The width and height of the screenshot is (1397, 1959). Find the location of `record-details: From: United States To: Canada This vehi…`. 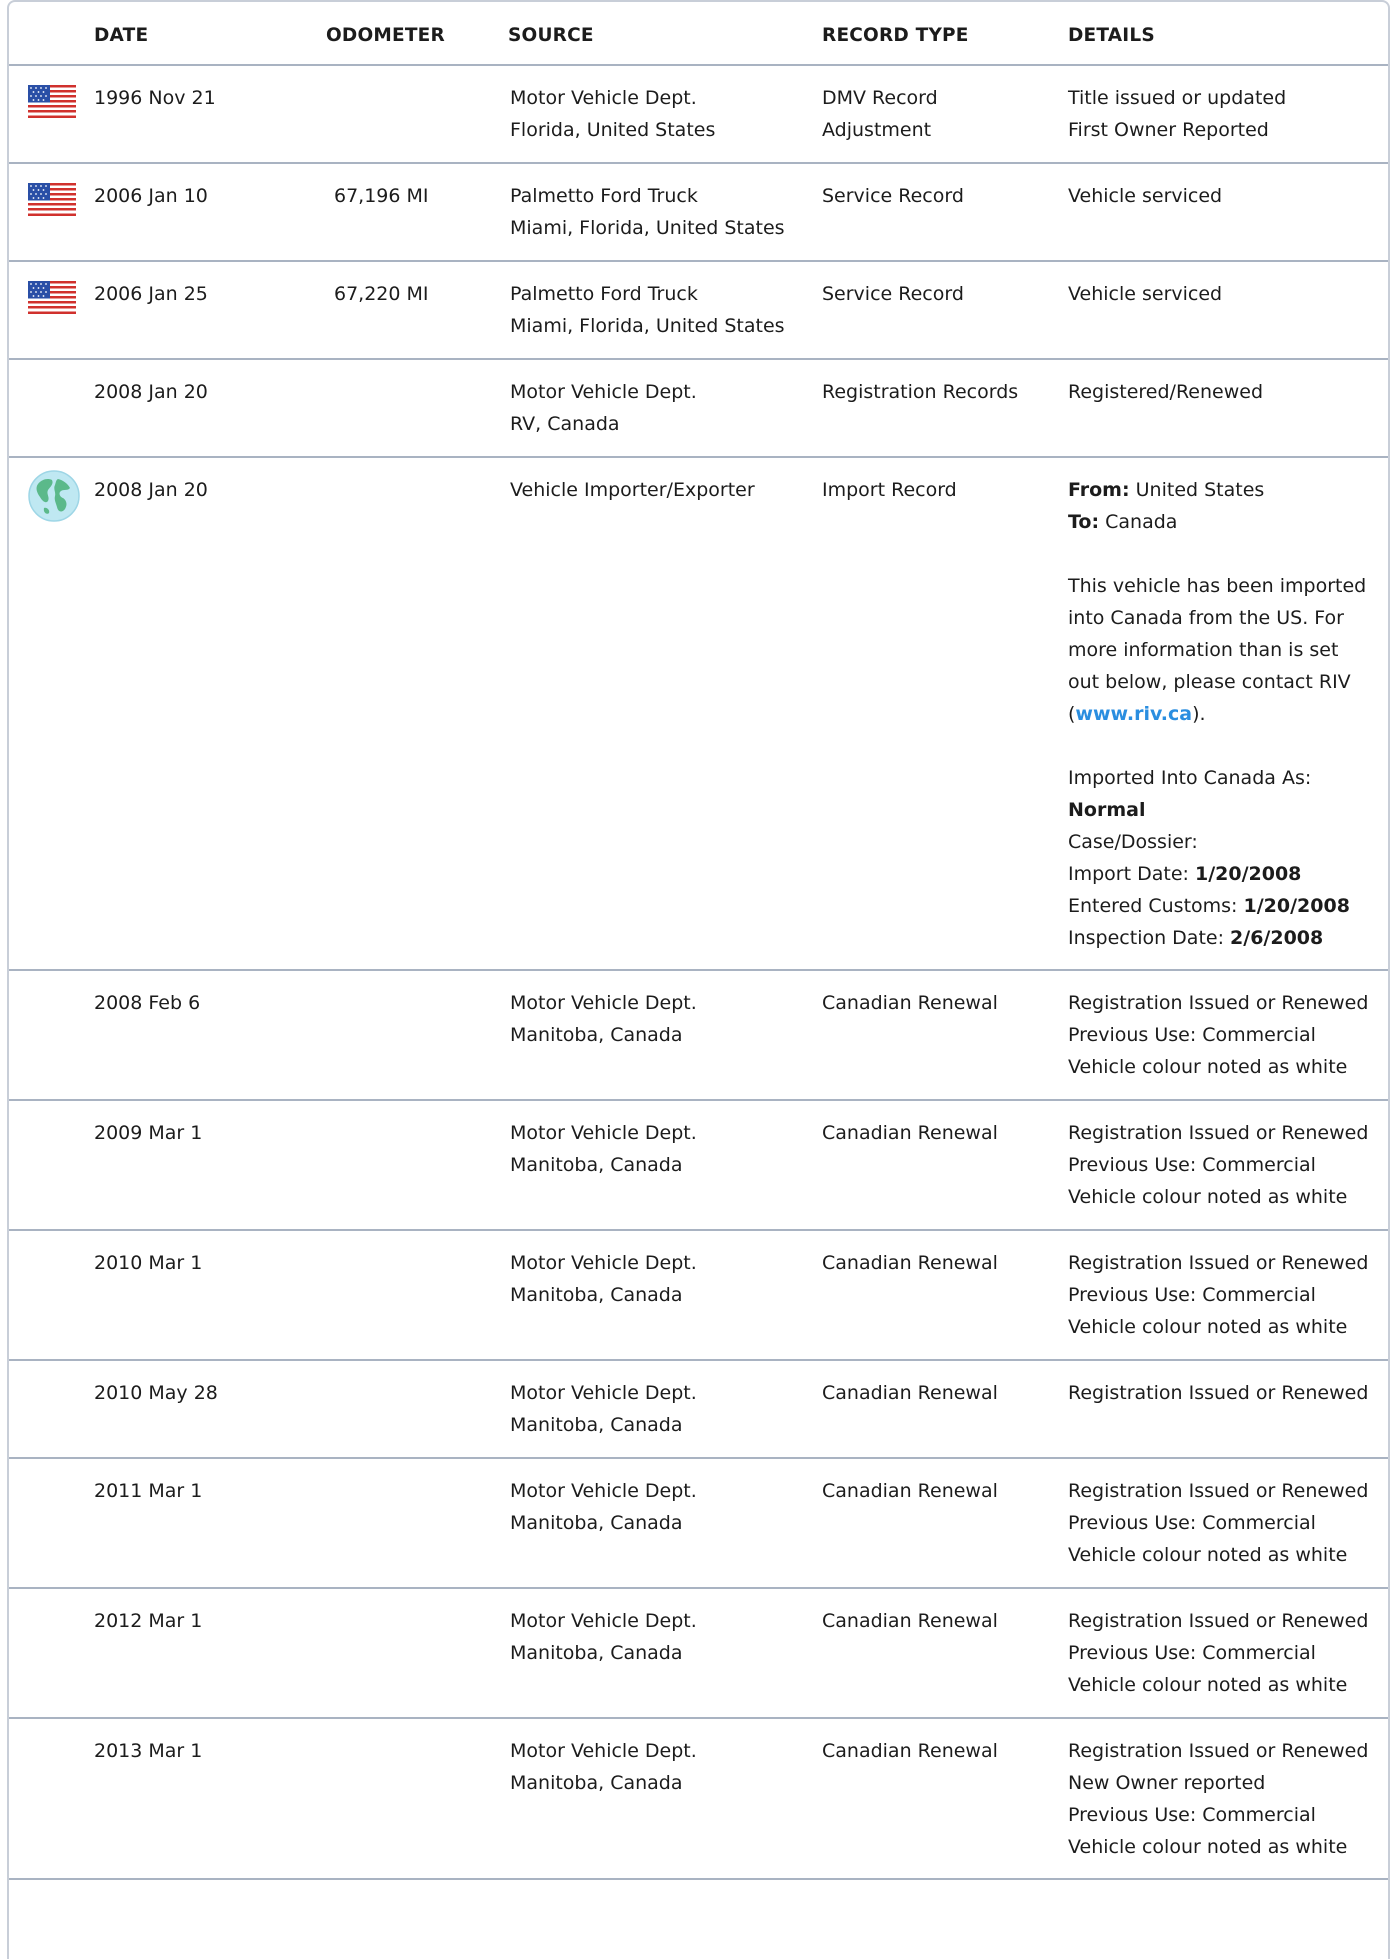

record-details: From: United States To: Canada This vehi… is located at coordinates (1217, 714).